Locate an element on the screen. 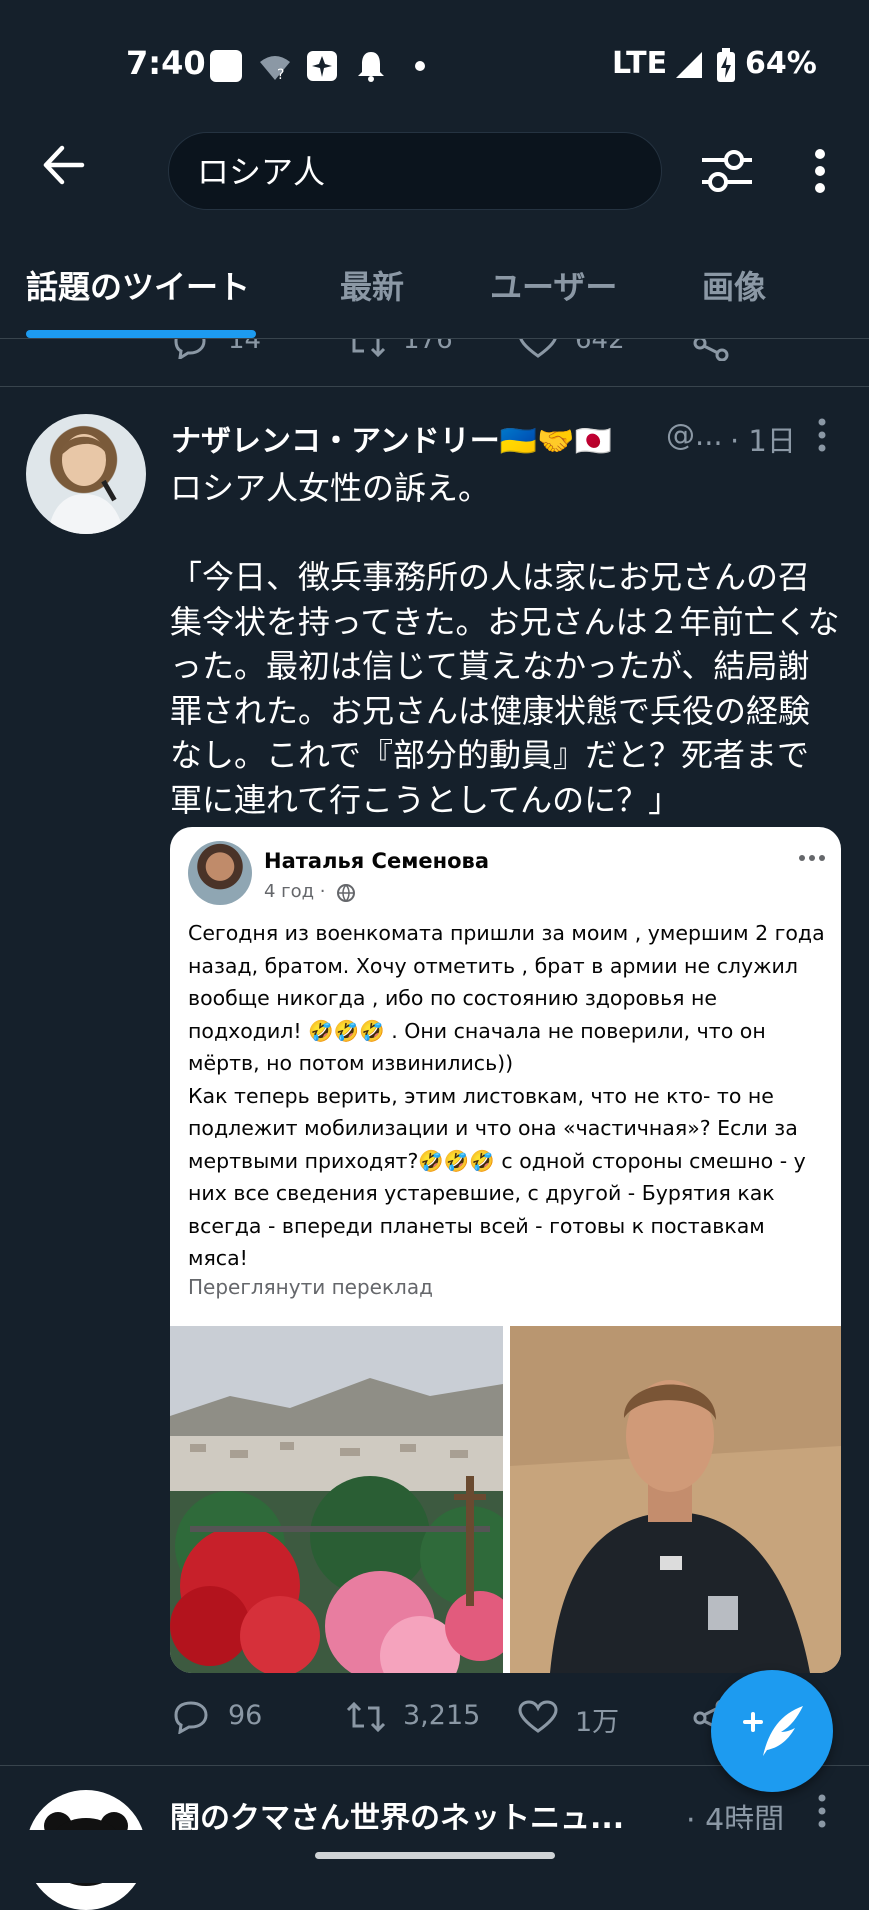 This screenshot has width=869, height=1910. network-type: LTE is located at coordinates (640, 63).